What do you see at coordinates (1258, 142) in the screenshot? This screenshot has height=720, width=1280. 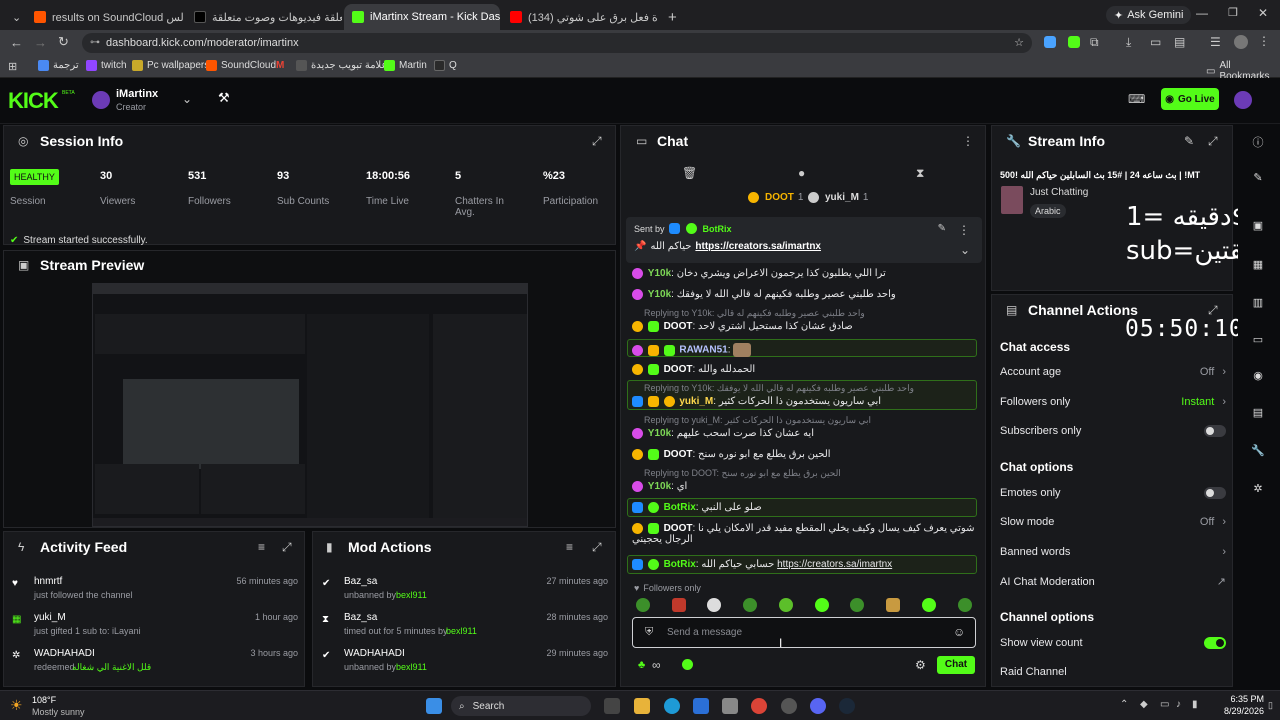 I see `info-icon: ⓘ` at bounding box center [1258, 142].